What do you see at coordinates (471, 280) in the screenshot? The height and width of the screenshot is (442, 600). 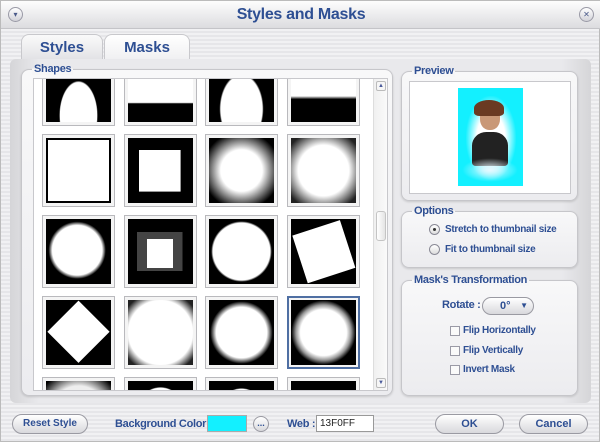 I see `mask-transformation-label: Mask's Transformation` at bounding box center [471, 280].